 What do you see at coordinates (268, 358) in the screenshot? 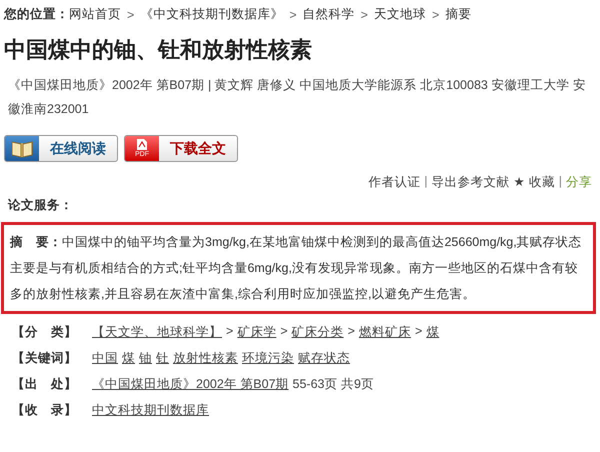
I see `info-link: 环境污染` at bounding box center [268, 358].